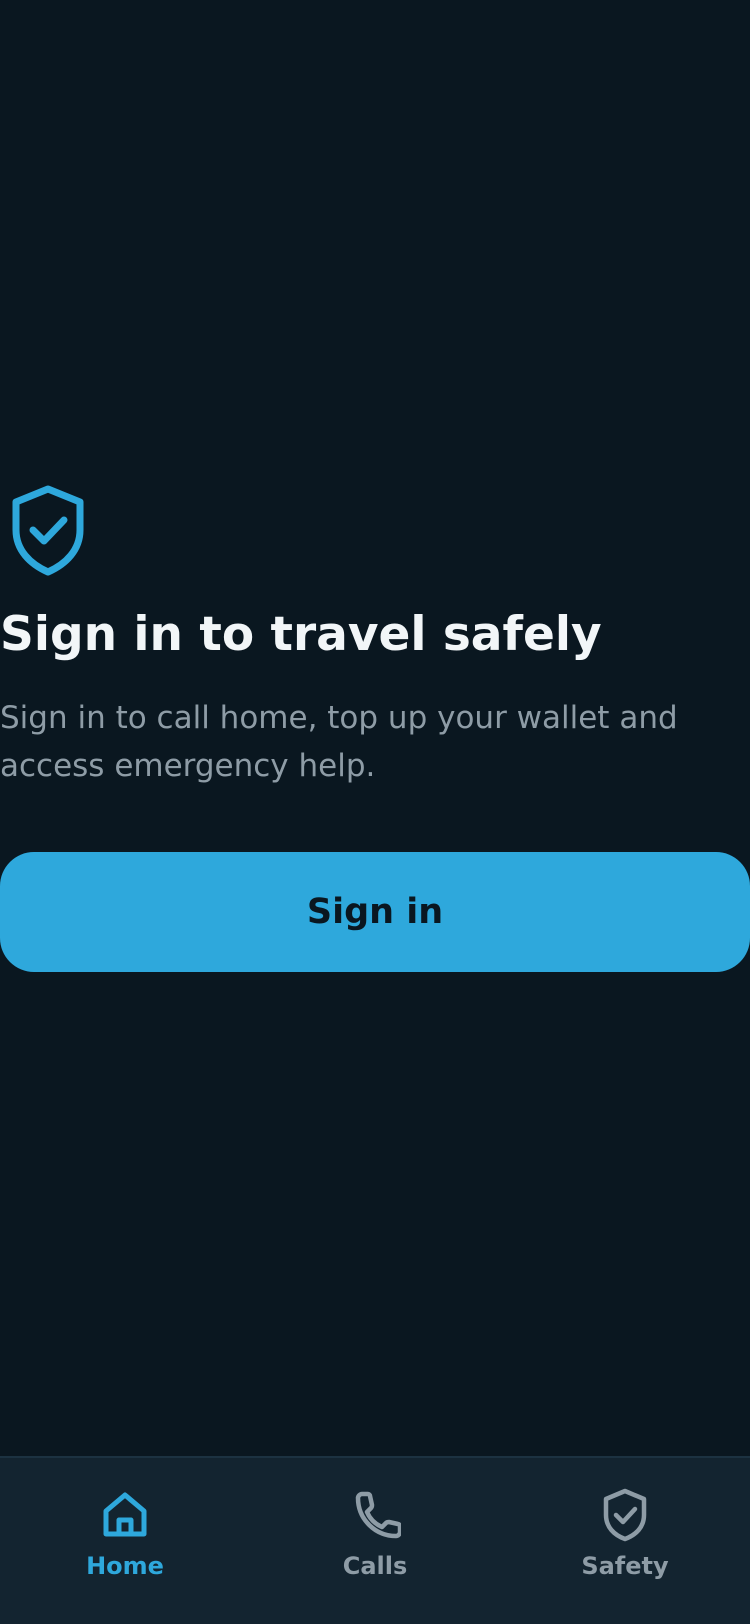 This screenshot has height=1624, width=750. What do you see at coordinates (125, 1541) in the screenshot?
I see `tab-home: Home` at bounding box center [125, 1541].